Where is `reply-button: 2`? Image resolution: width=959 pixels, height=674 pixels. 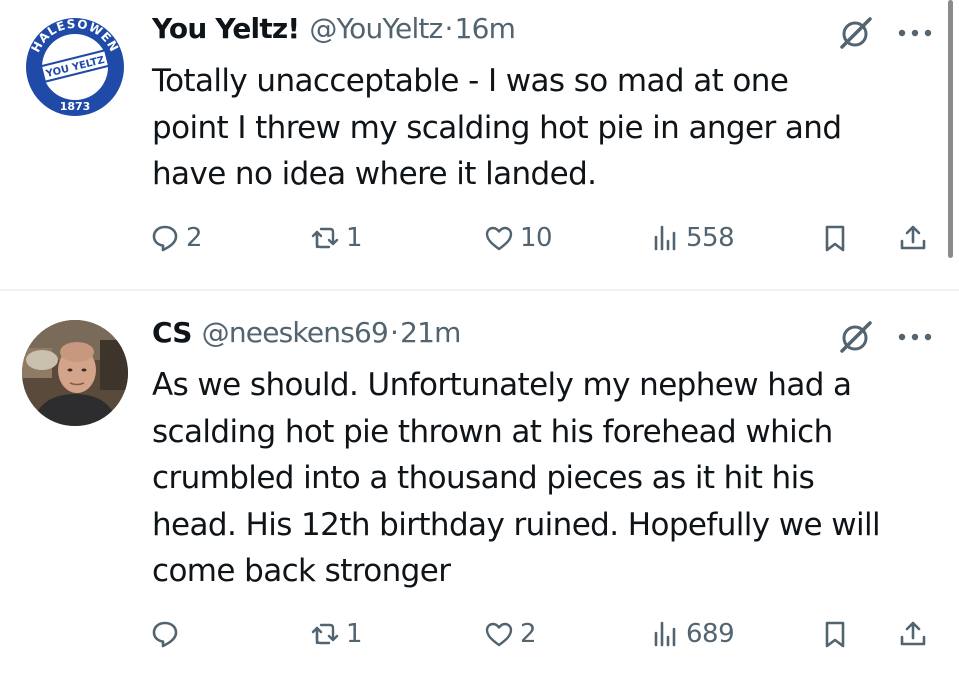
reply-button: 2 is located at coordinates (176, 238).